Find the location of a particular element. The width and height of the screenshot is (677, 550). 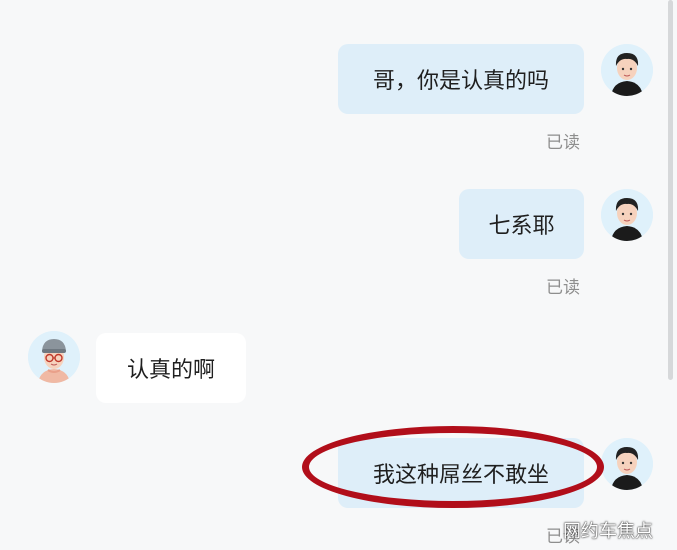

watermark: 网约车焦点 is located at coordinates (608, 531).